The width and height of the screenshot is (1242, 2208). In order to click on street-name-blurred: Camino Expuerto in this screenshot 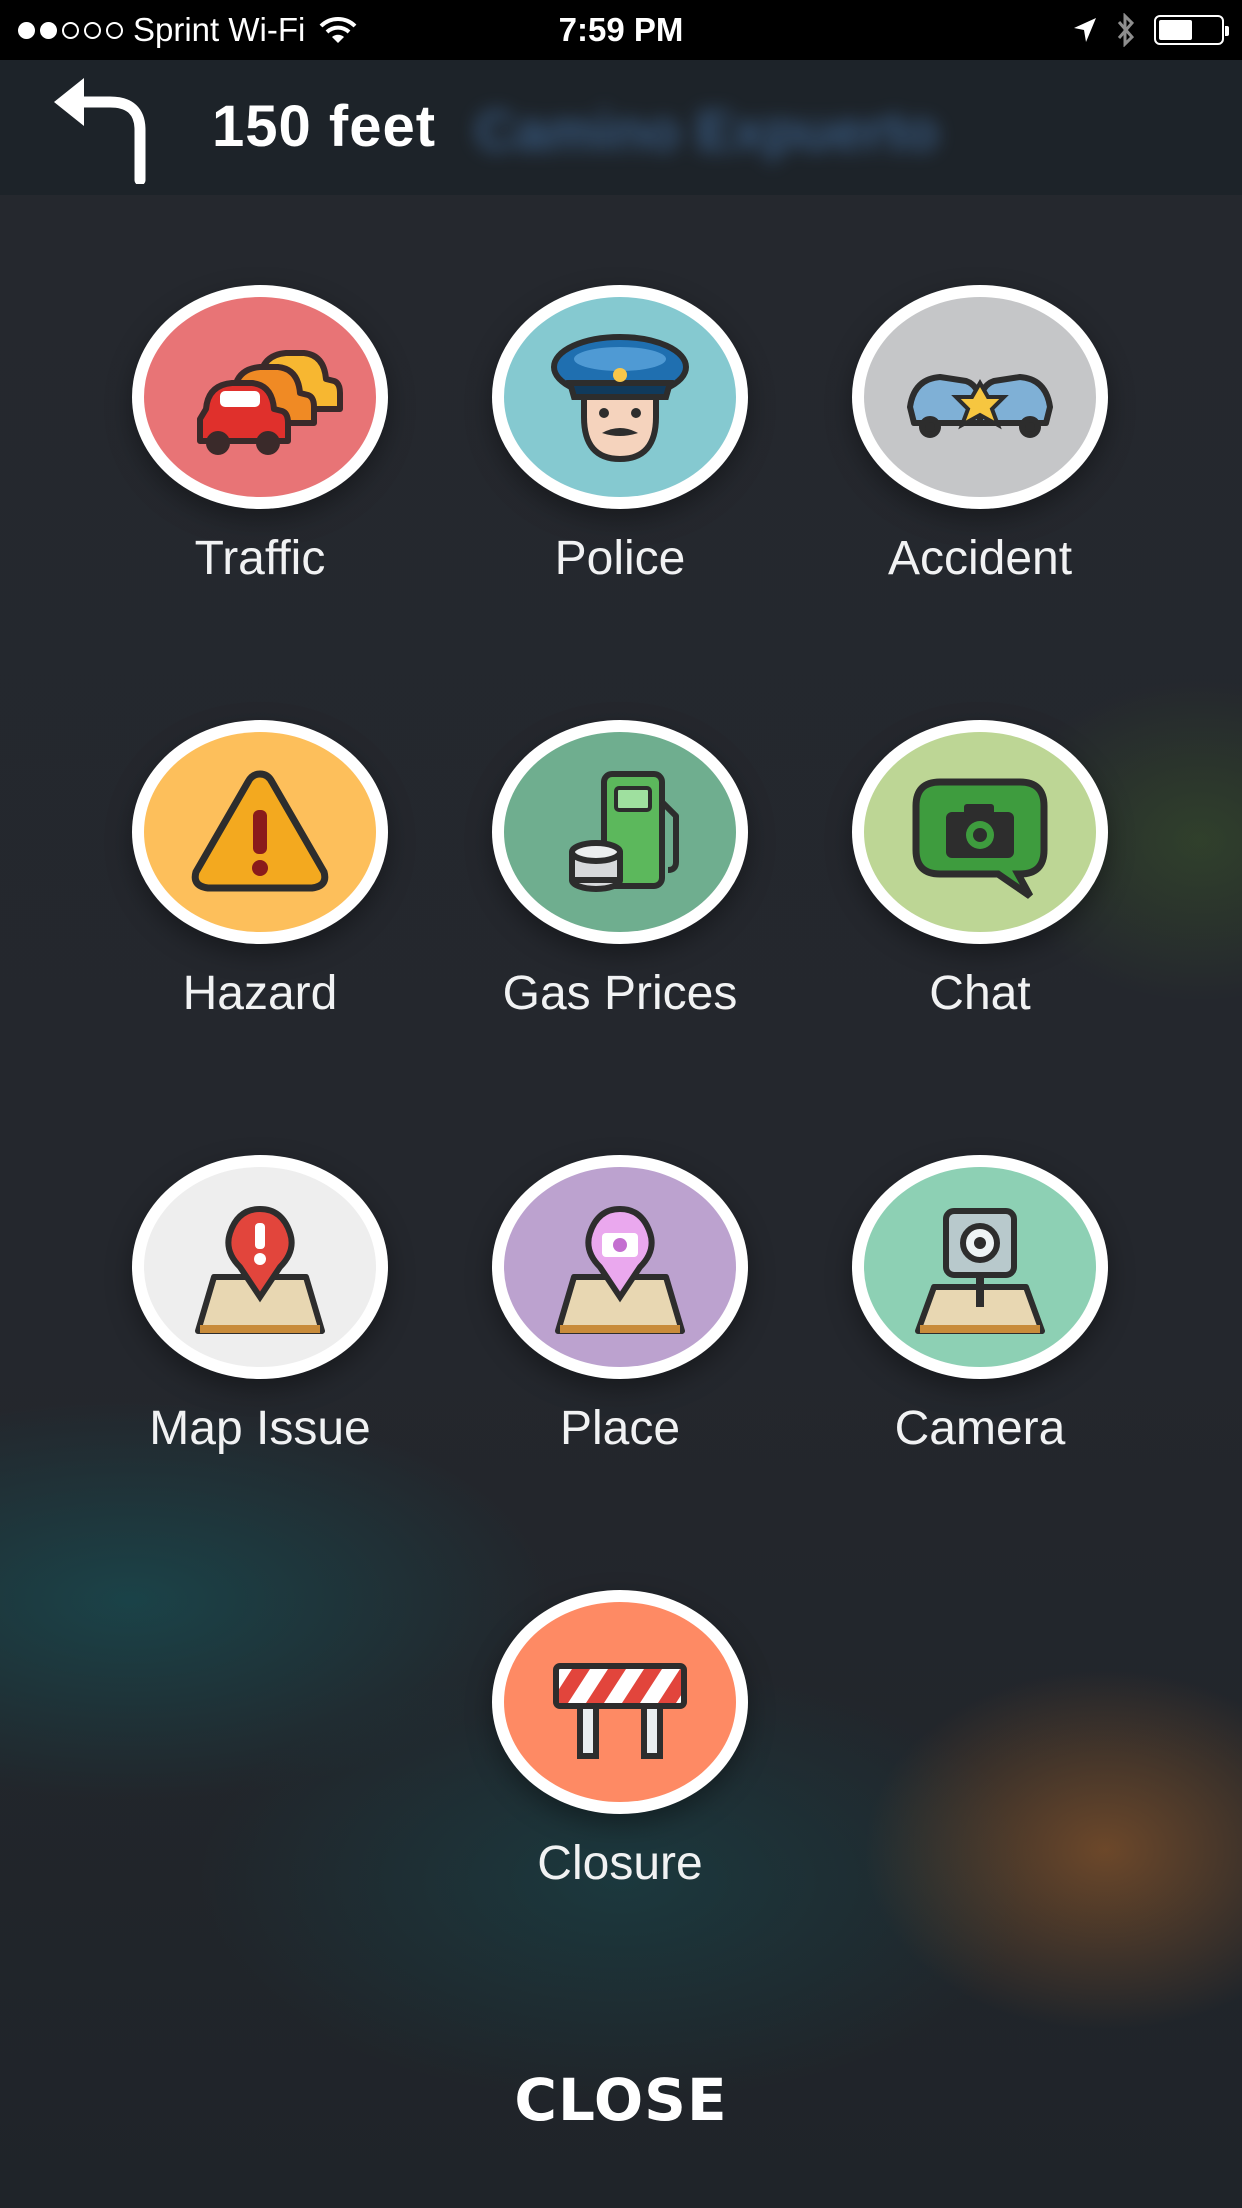, I will do `click(707, 130)`.